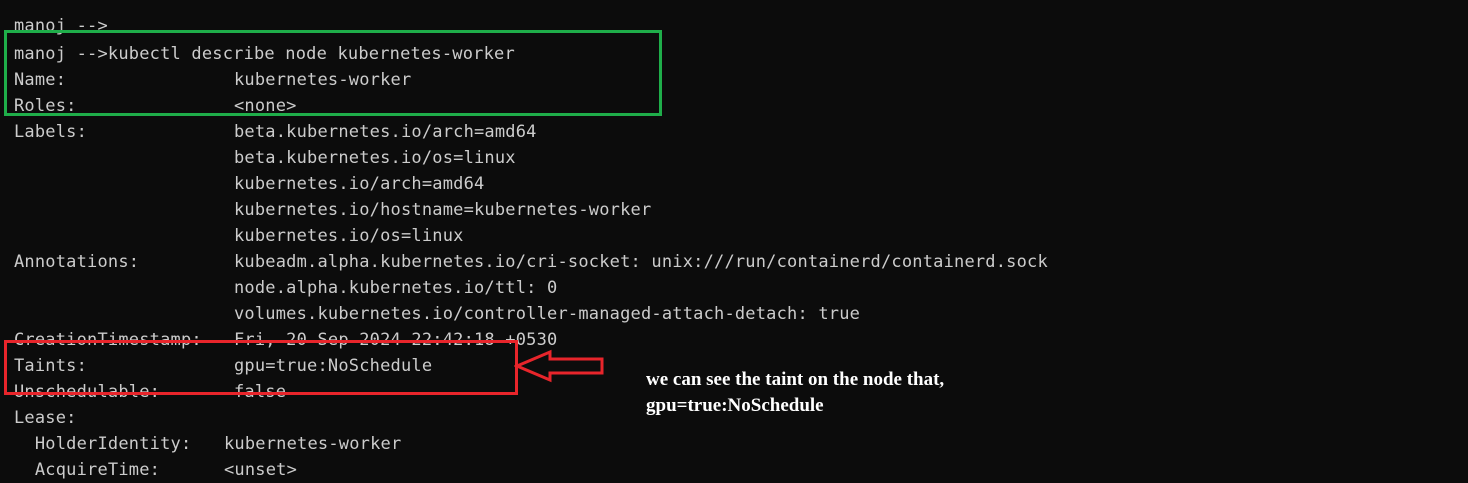 The width and height of the screenshot is (1468, 483). What do you see at coordinates (261, 367) in the screenshot?
I see `highlight-box-red` at bounding box center [261, 367].